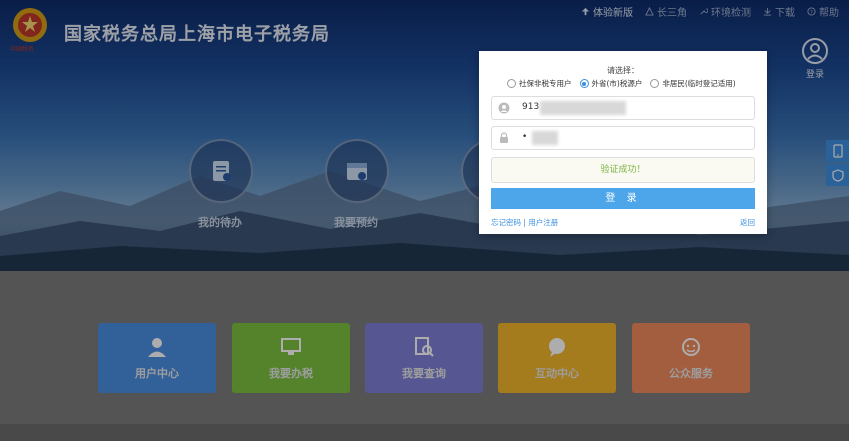  Describe the element at coordinates (623, 198) in the screenshot. I see `login-submit-button: 登 录` at that location.